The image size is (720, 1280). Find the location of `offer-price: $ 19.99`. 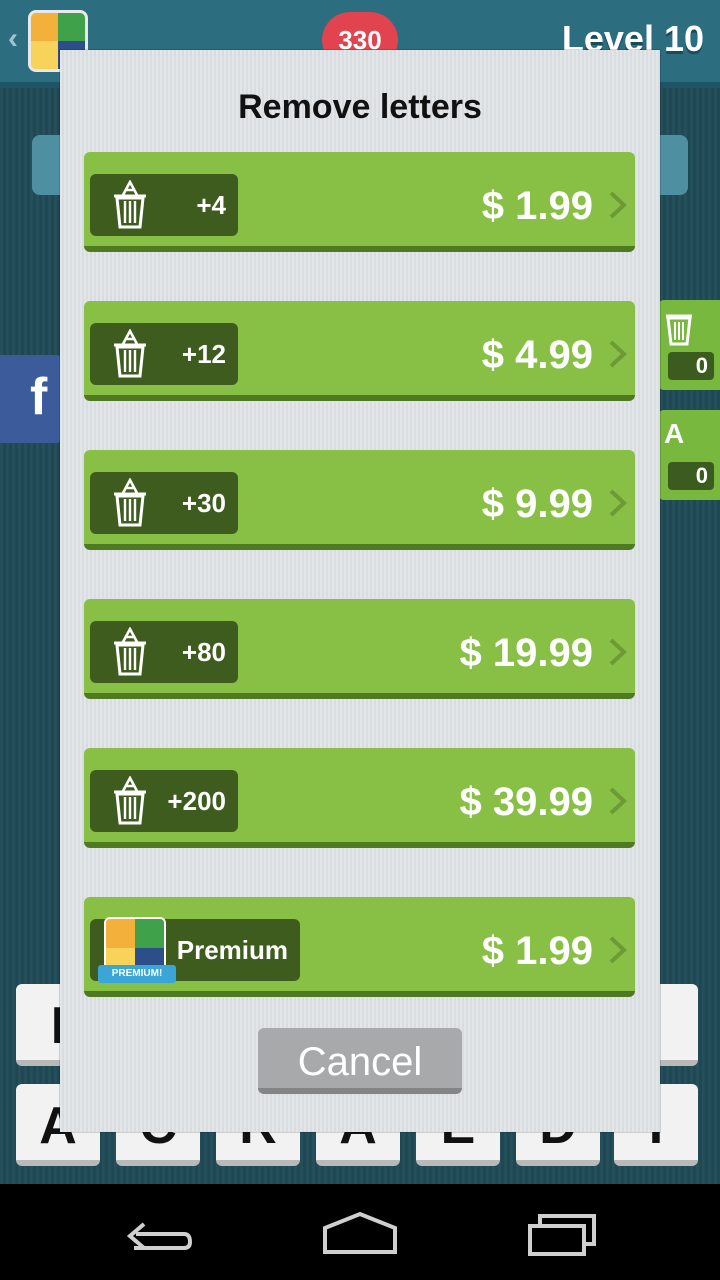

offer-price: $ 19.99 is located at coordinates (526, 653).